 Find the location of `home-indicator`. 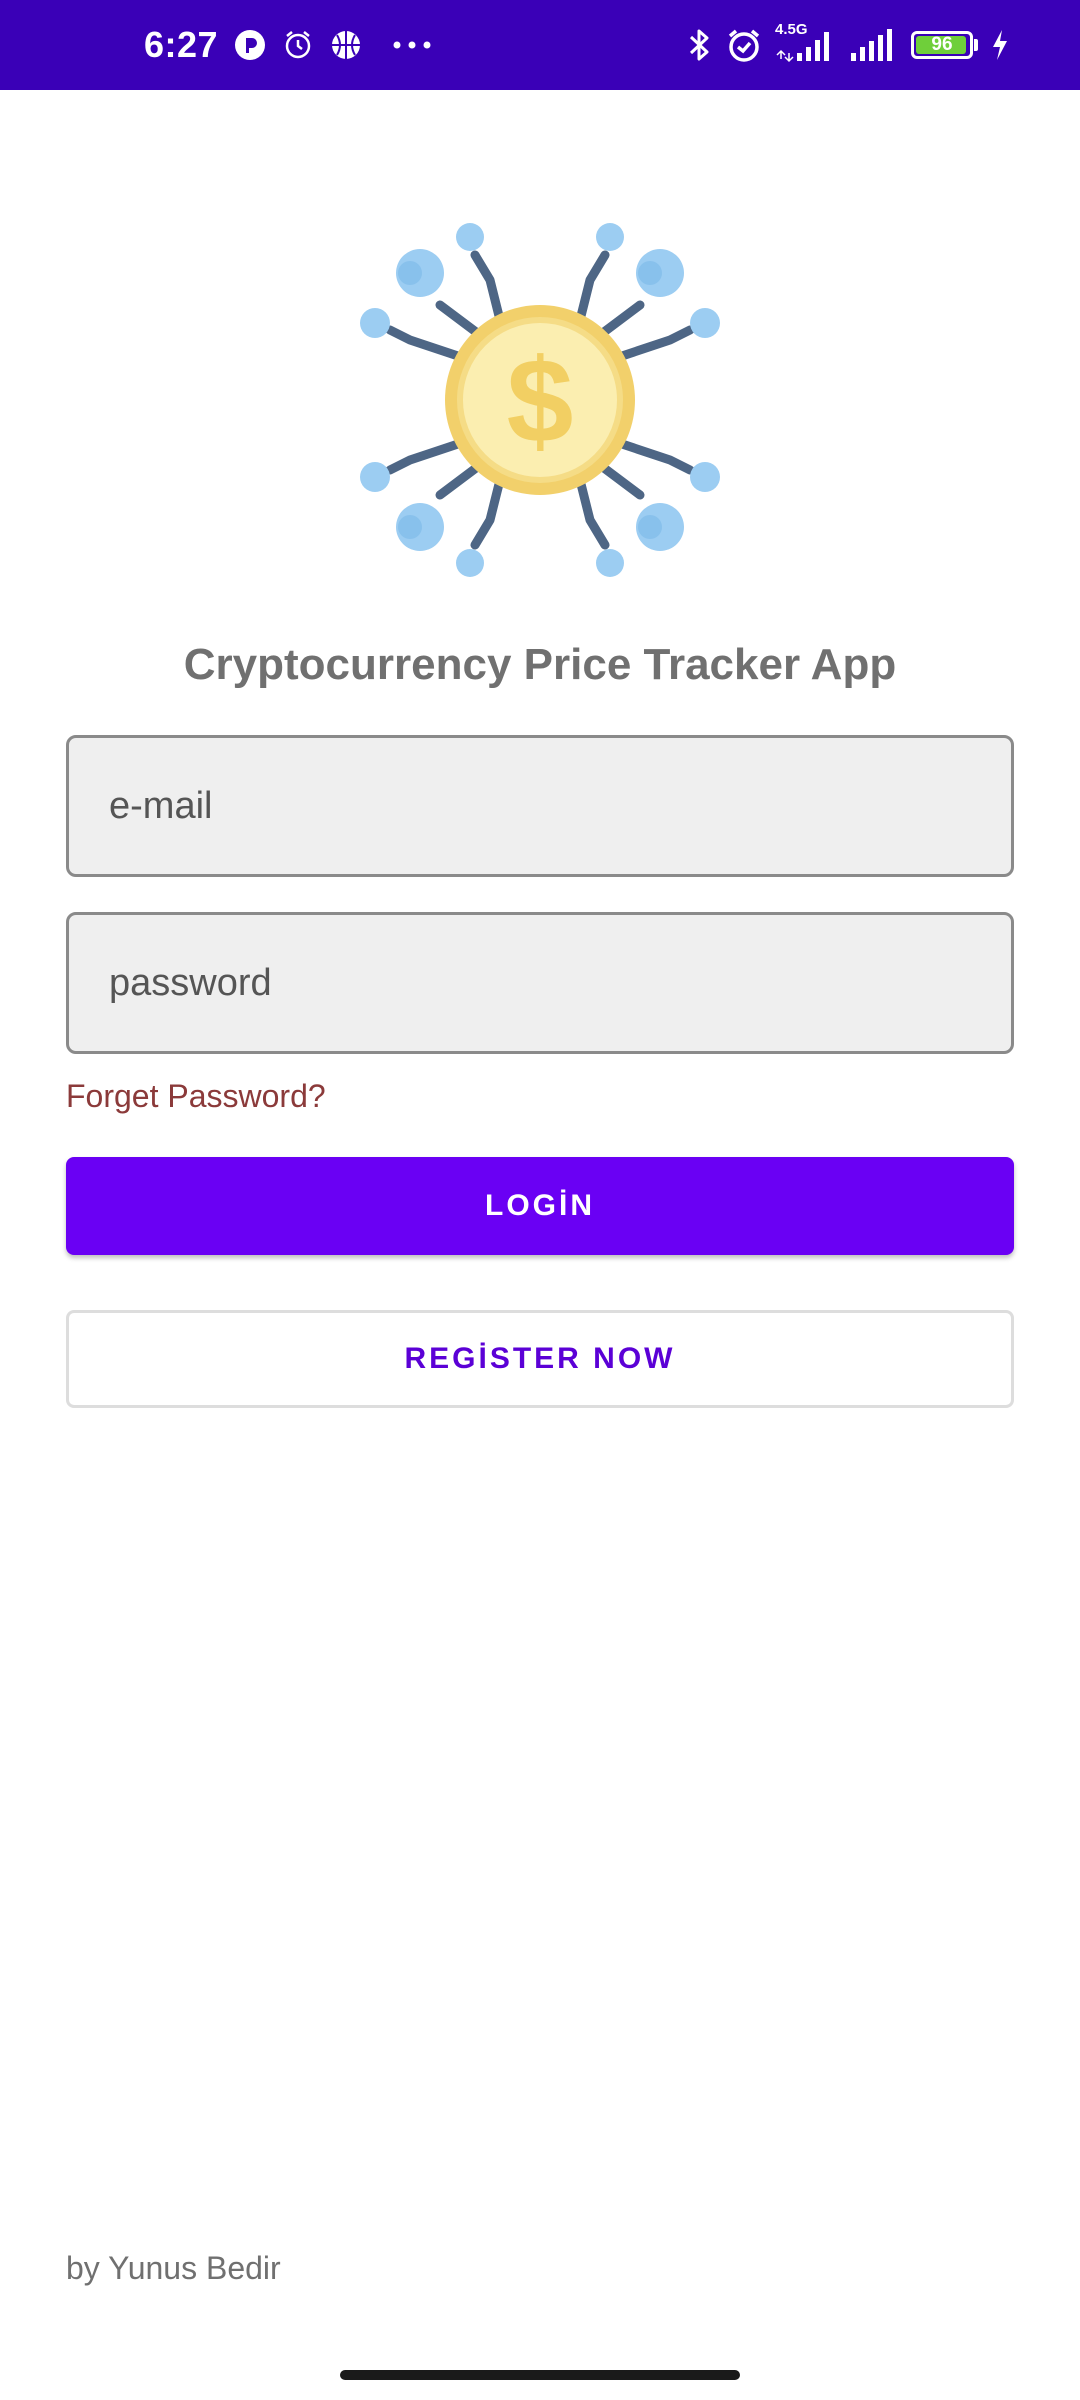

home-indicator is located at coordinates (540, 2375).